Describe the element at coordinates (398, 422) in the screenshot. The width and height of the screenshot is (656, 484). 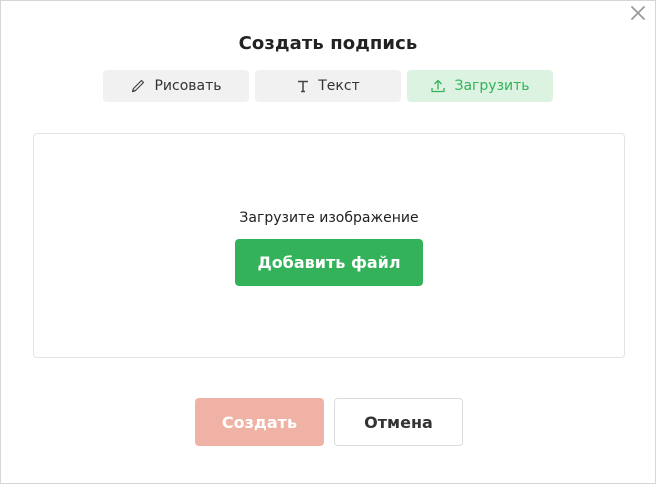
I see `cancel-button: Отмена` at that location.